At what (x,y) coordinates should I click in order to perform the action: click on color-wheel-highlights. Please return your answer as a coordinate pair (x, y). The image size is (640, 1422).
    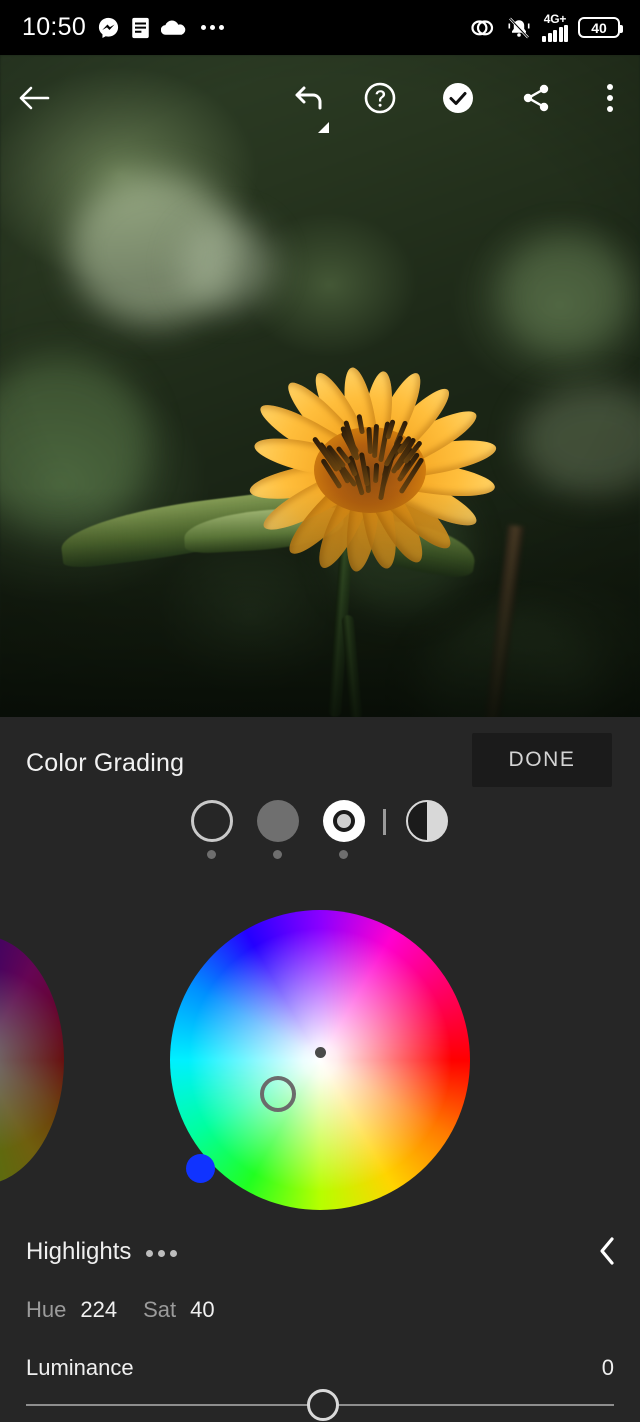
    Looking at the image, I should click on (320, 1060).